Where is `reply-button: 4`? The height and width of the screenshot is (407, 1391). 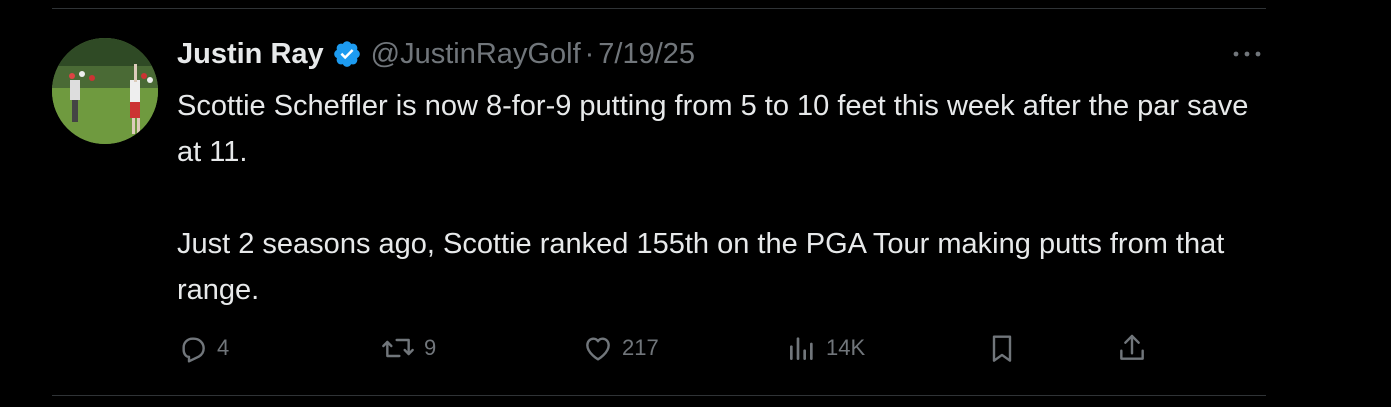
reply-button: 4 is located at coordinates (203, 348).